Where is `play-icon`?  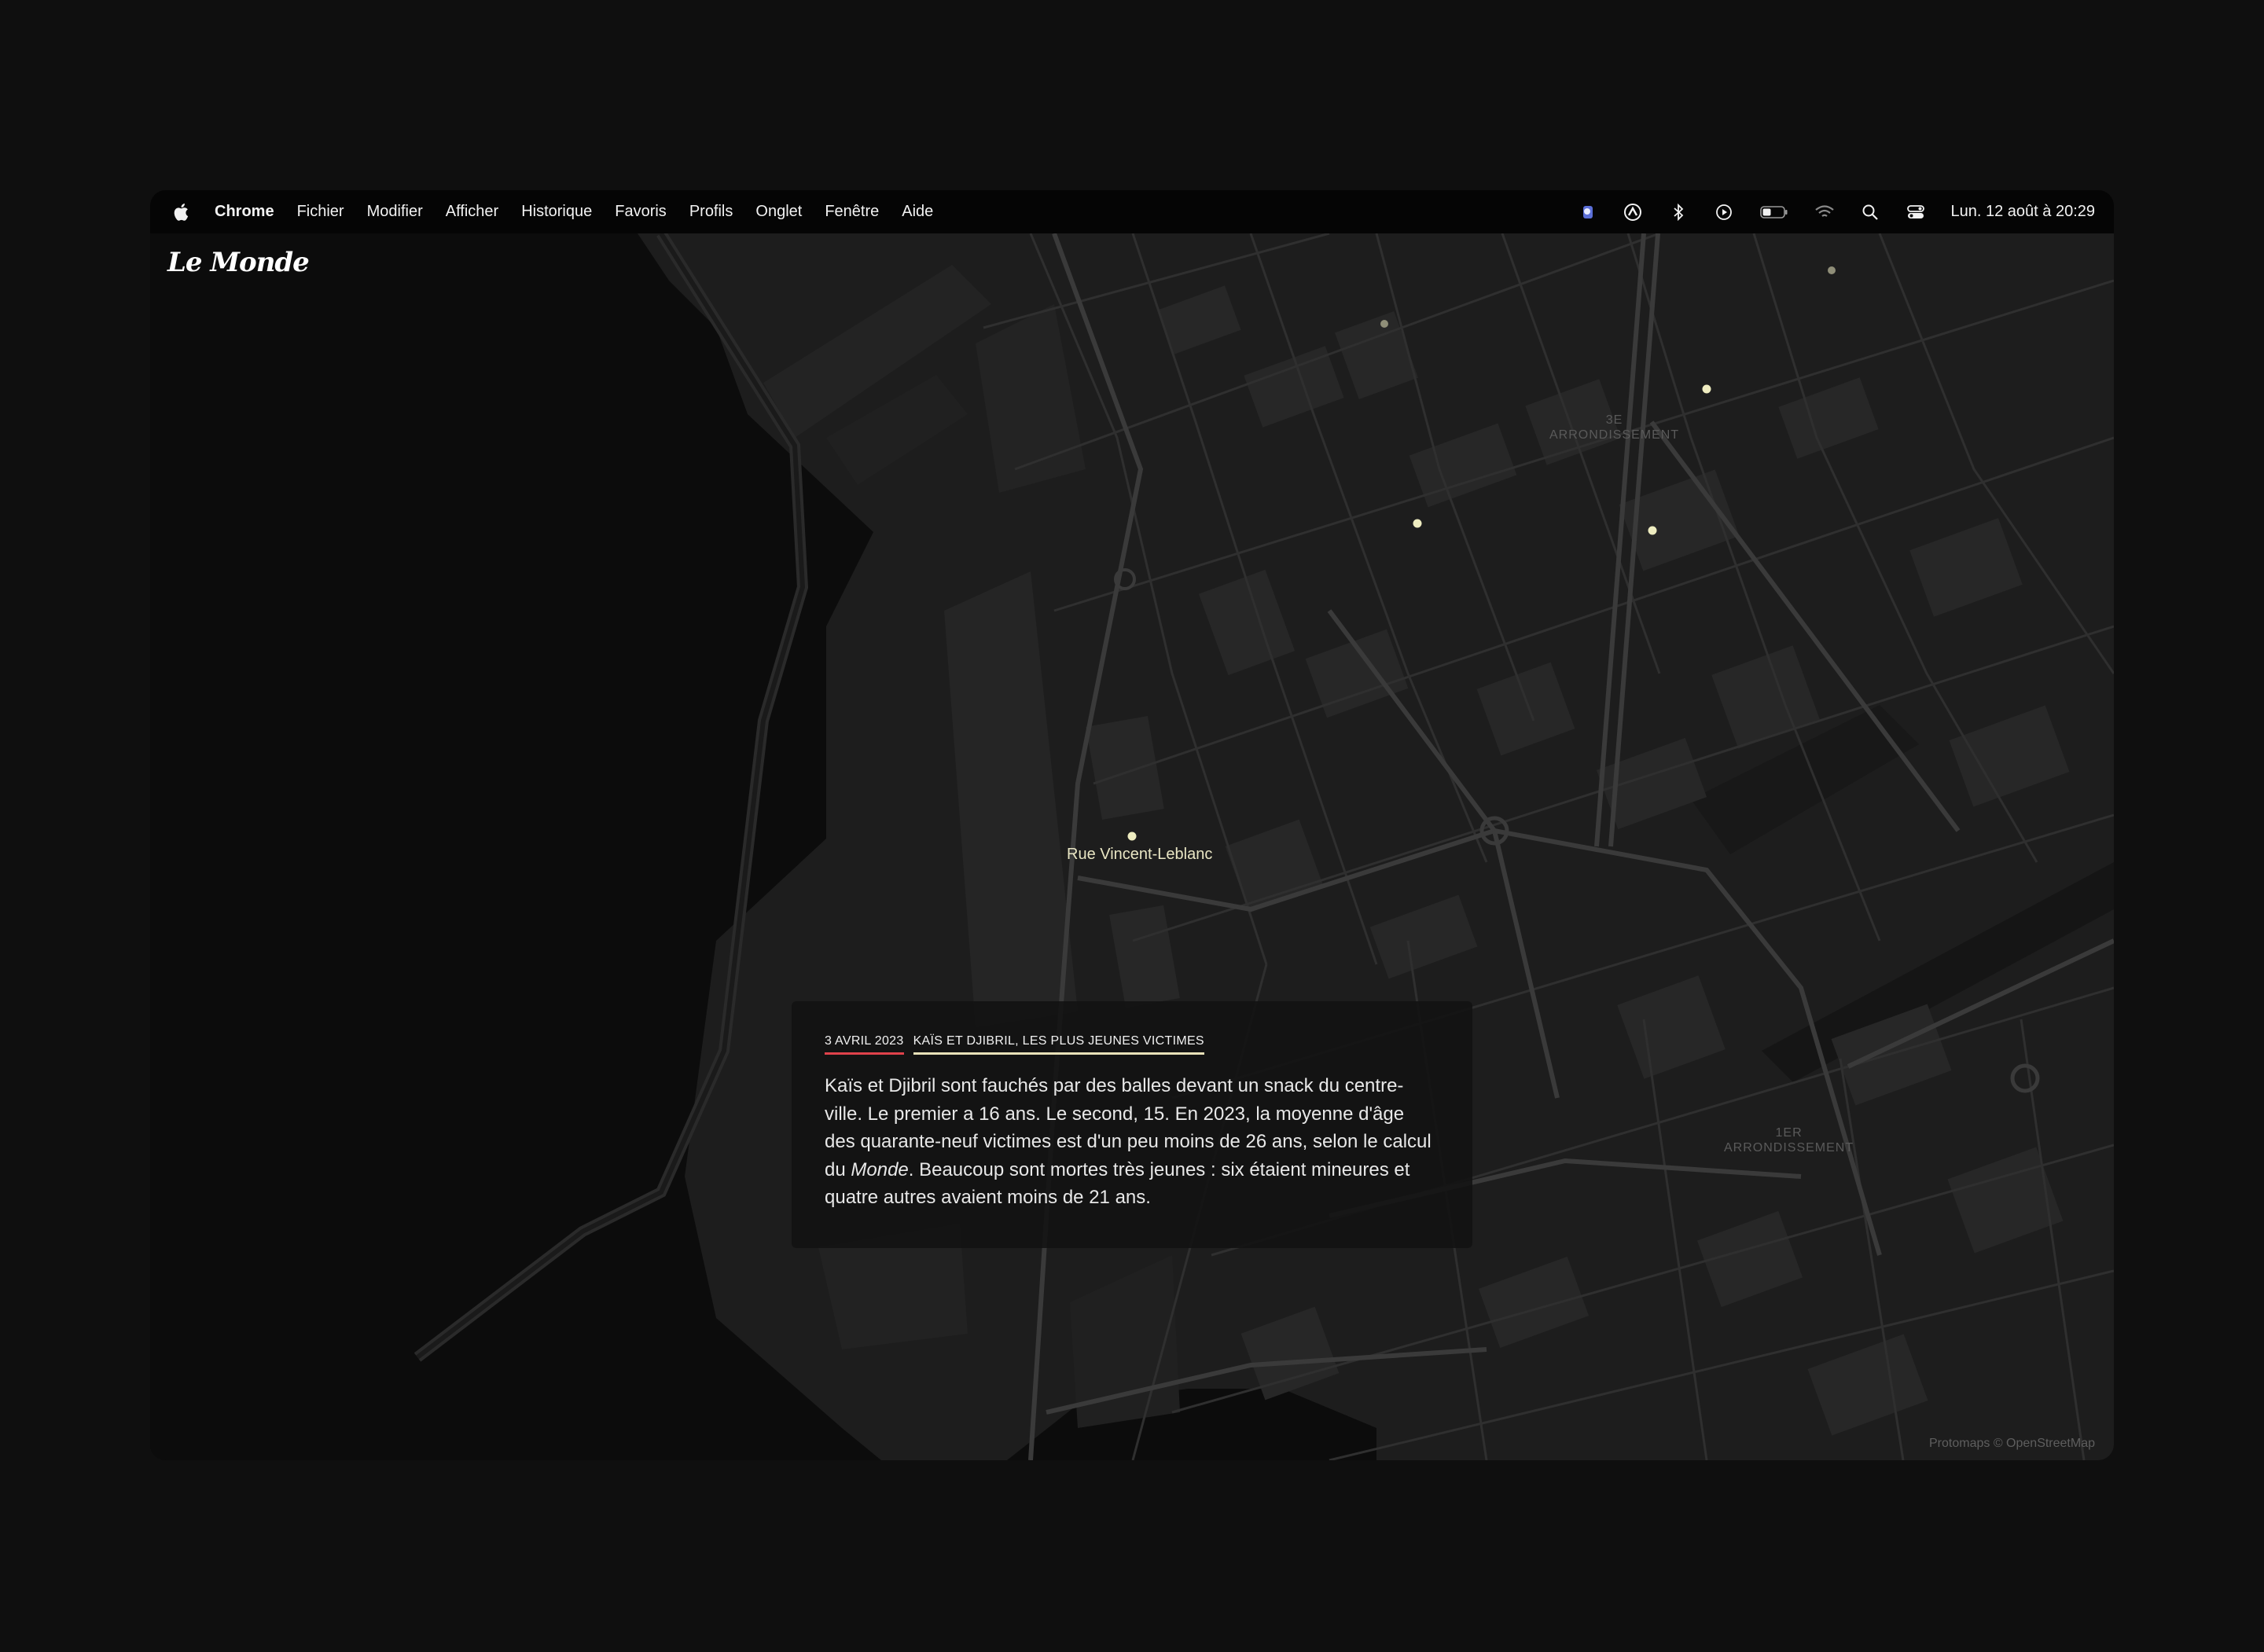 play-icon is located at coordinates (1724, 212).